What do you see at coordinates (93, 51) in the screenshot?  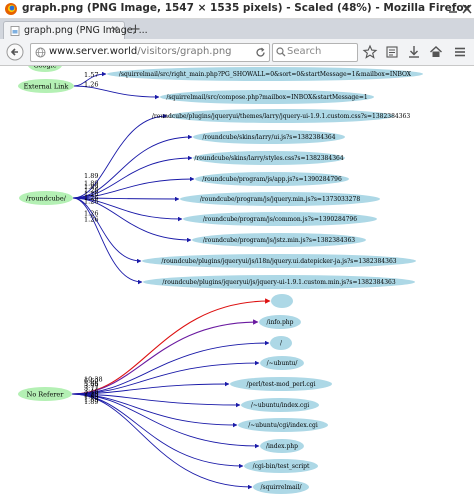 I see `url-host: www.server.world` at bounding box center [93, 51].